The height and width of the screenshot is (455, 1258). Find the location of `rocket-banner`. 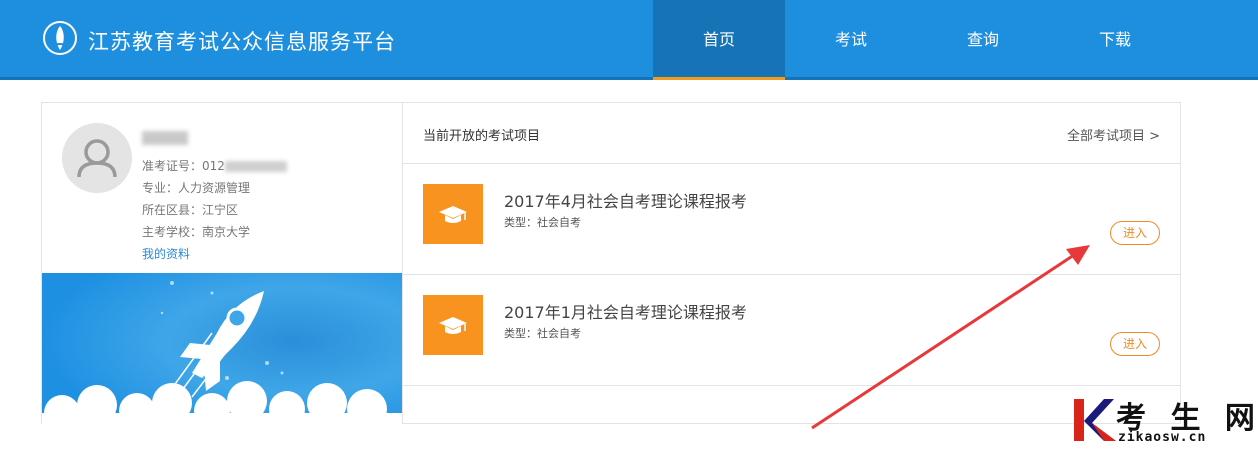

rocket-banner is located at coordinates (222, 348).